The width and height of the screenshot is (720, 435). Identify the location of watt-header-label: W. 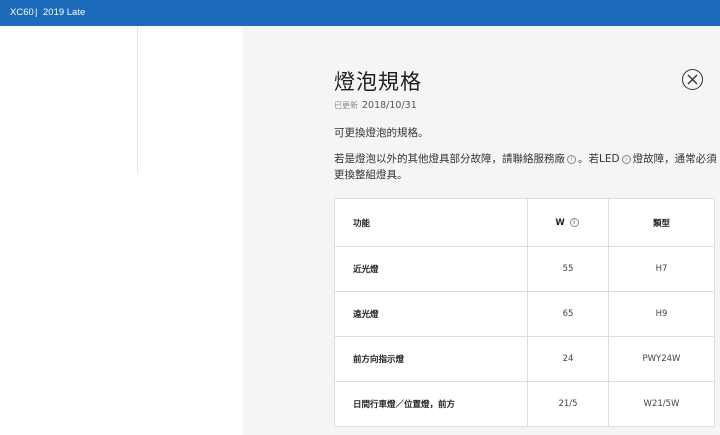
(560, 222).